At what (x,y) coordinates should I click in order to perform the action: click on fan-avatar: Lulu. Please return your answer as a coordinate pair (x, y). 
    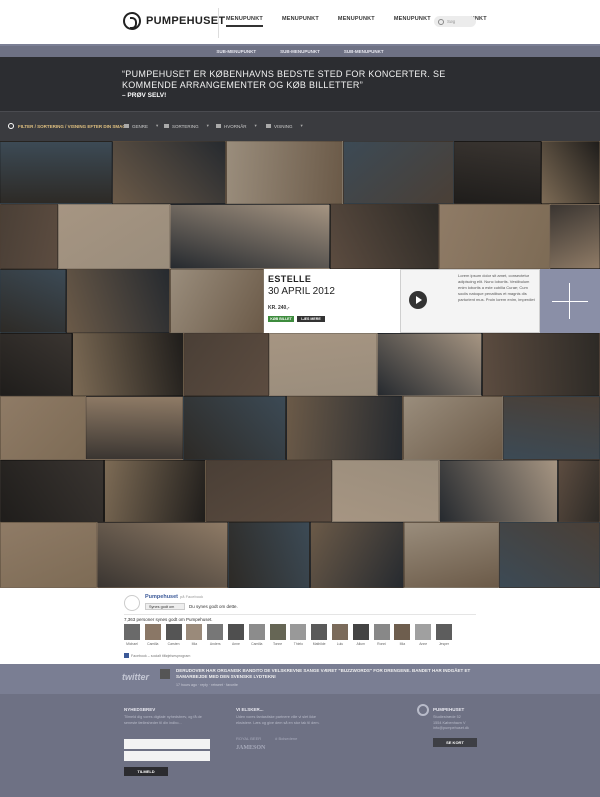
    Looking at the image, I should click on (339, 635).